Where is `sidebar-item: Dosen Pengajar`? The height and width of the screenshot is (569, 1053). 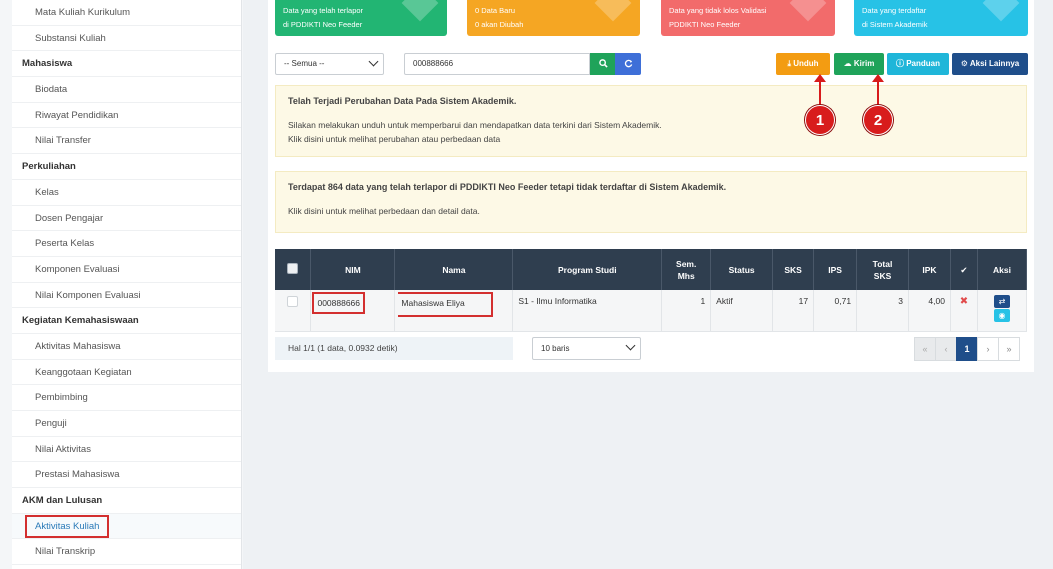
sidebar-item: Dosen Pengajar is located at coordinates (126, 219).